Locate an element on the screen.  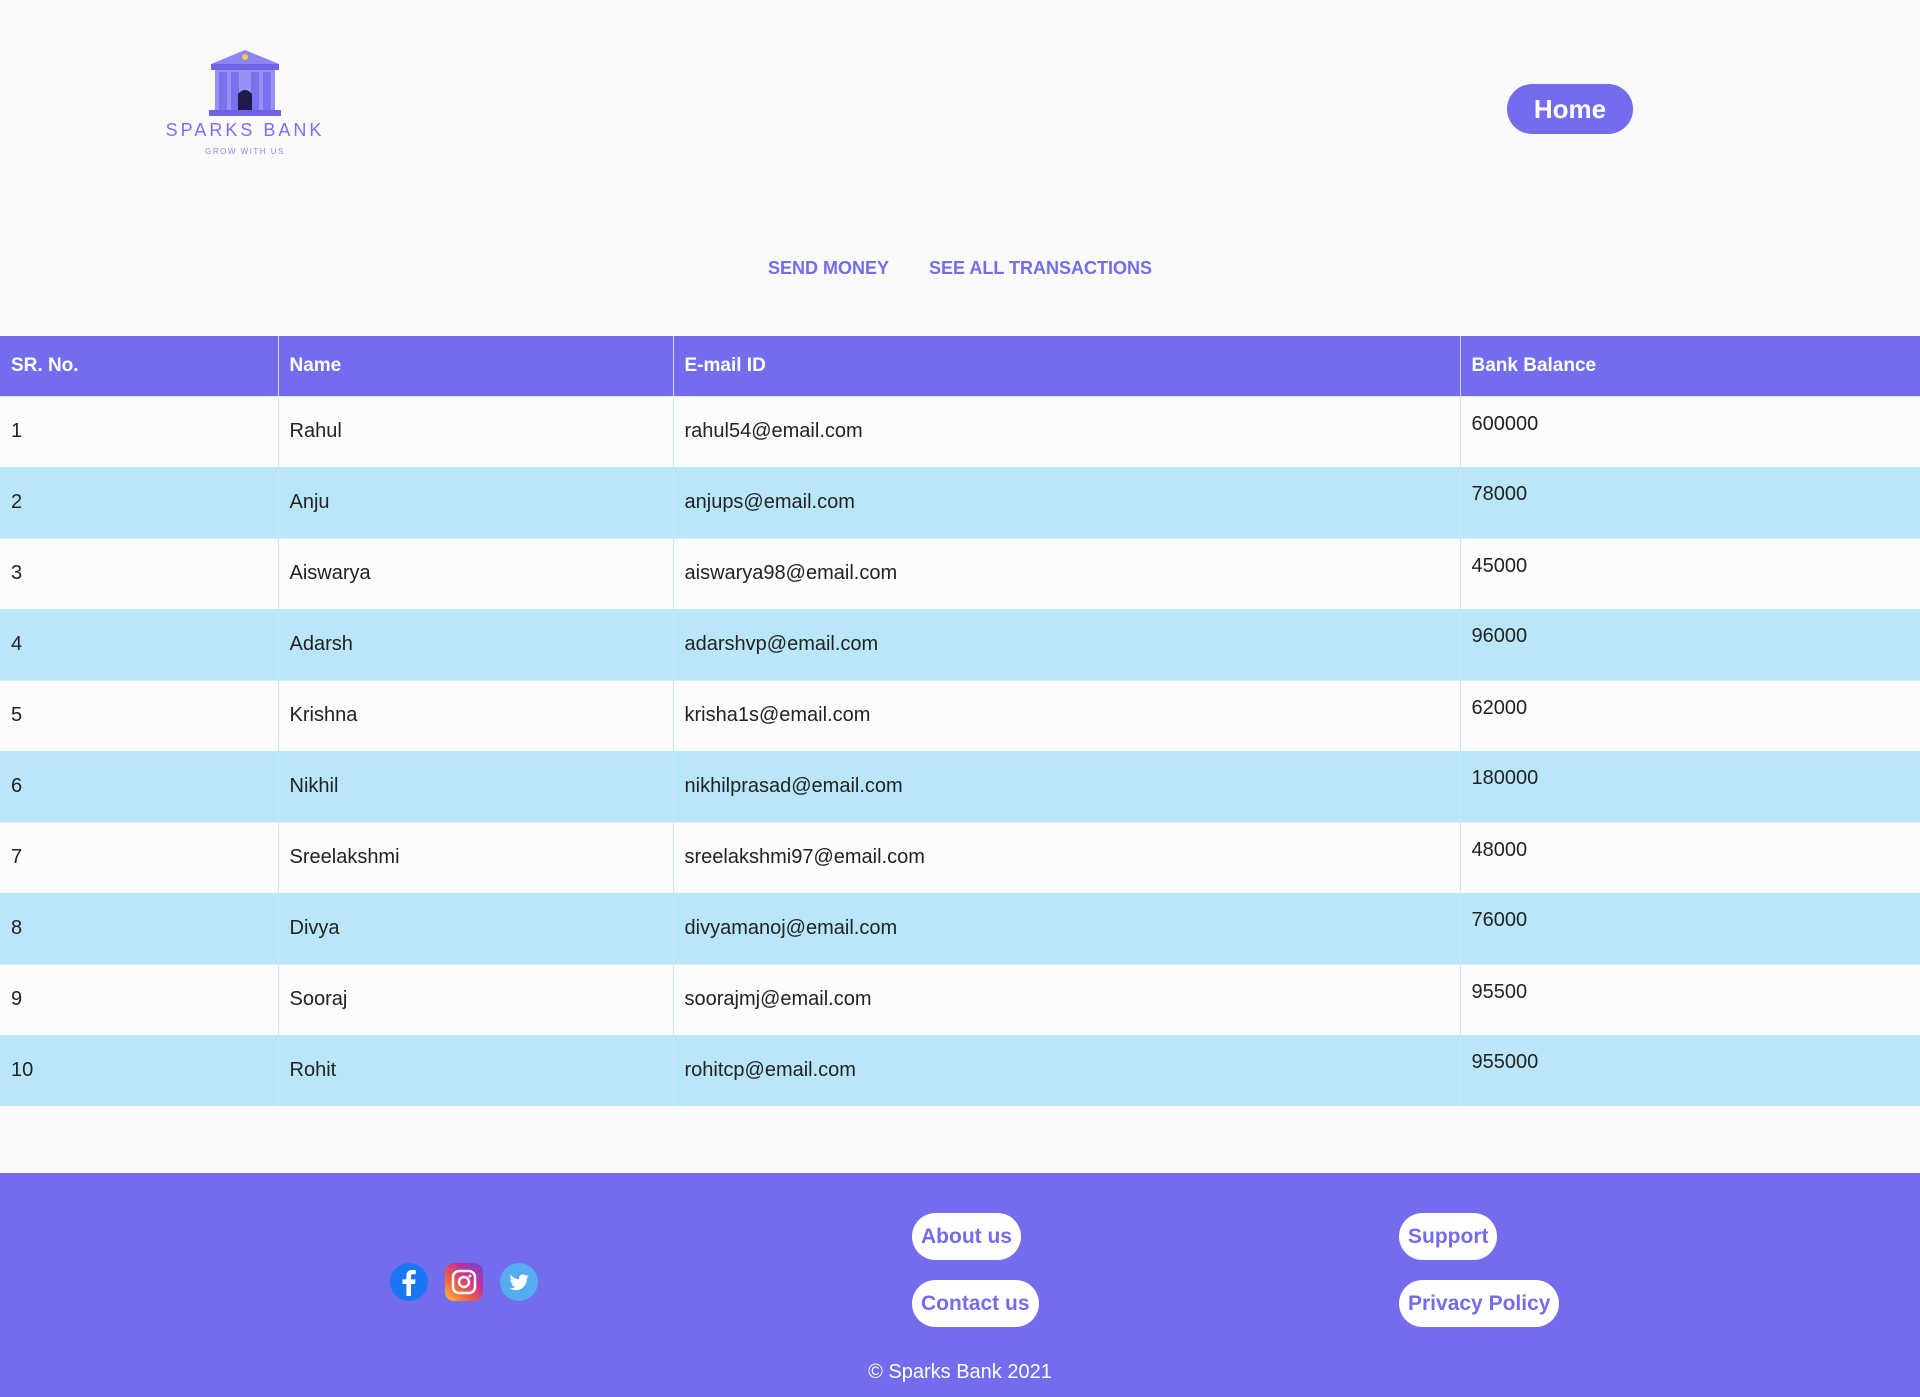
header-name: Name is located at coordinates (476, 366).